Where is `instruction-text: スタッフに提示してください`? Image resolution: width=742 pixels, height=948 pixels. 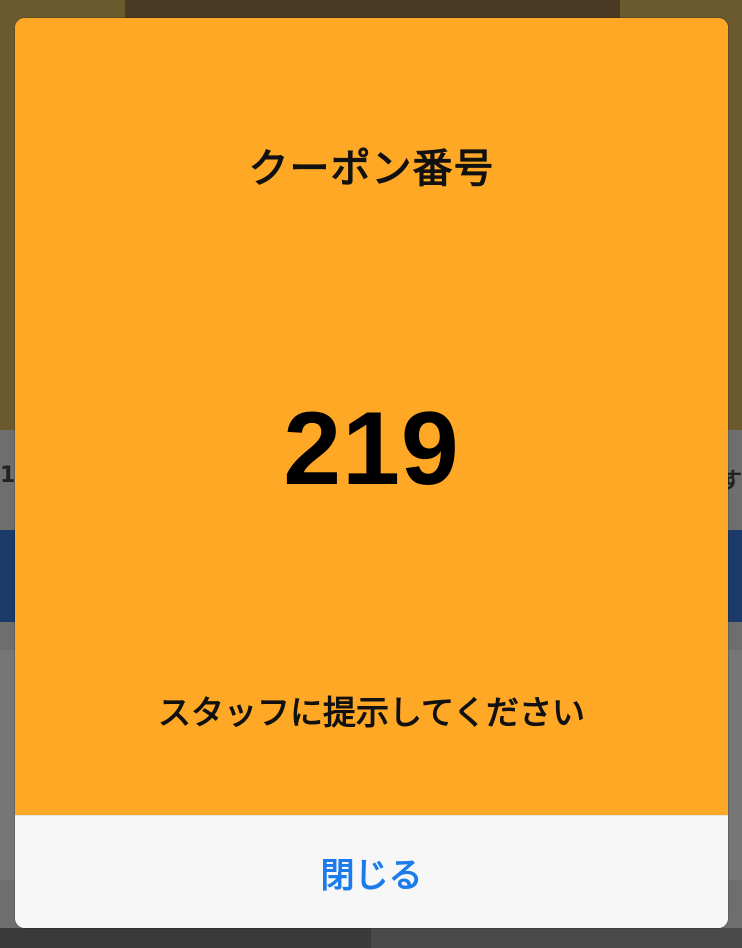
instruction-text: スタッフに提示してください is located at coordinates (371, 712).